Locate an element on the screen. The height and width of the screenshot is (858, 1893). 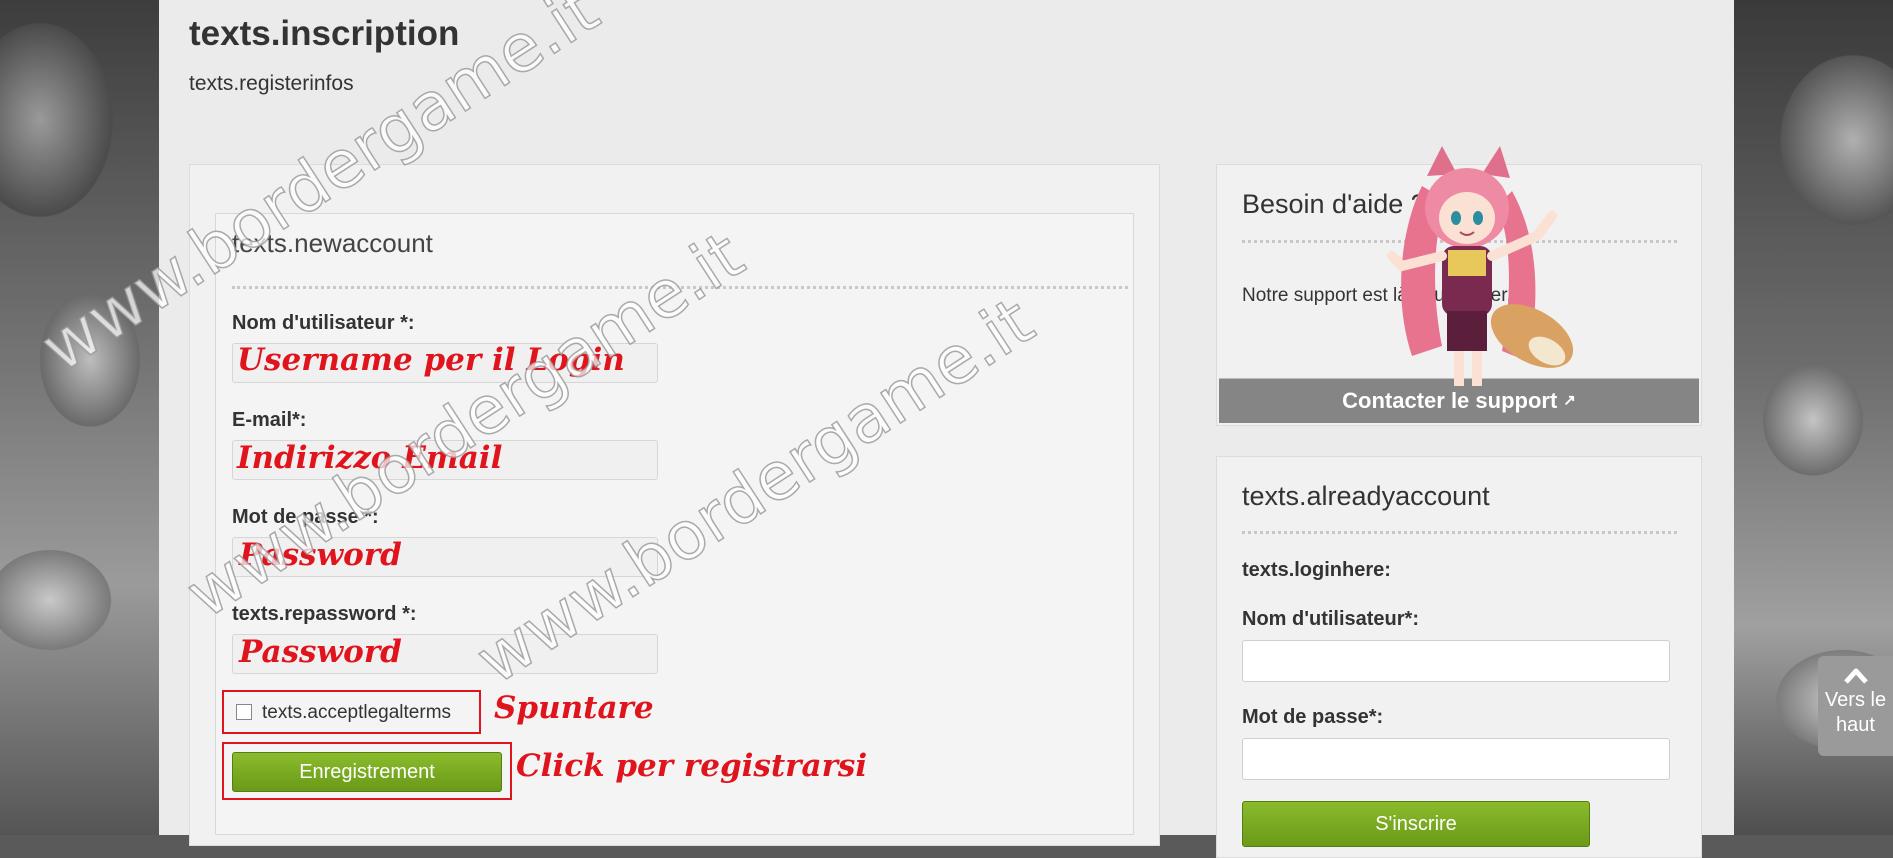
annotation-password: Password is located at coordinates (320, 555).